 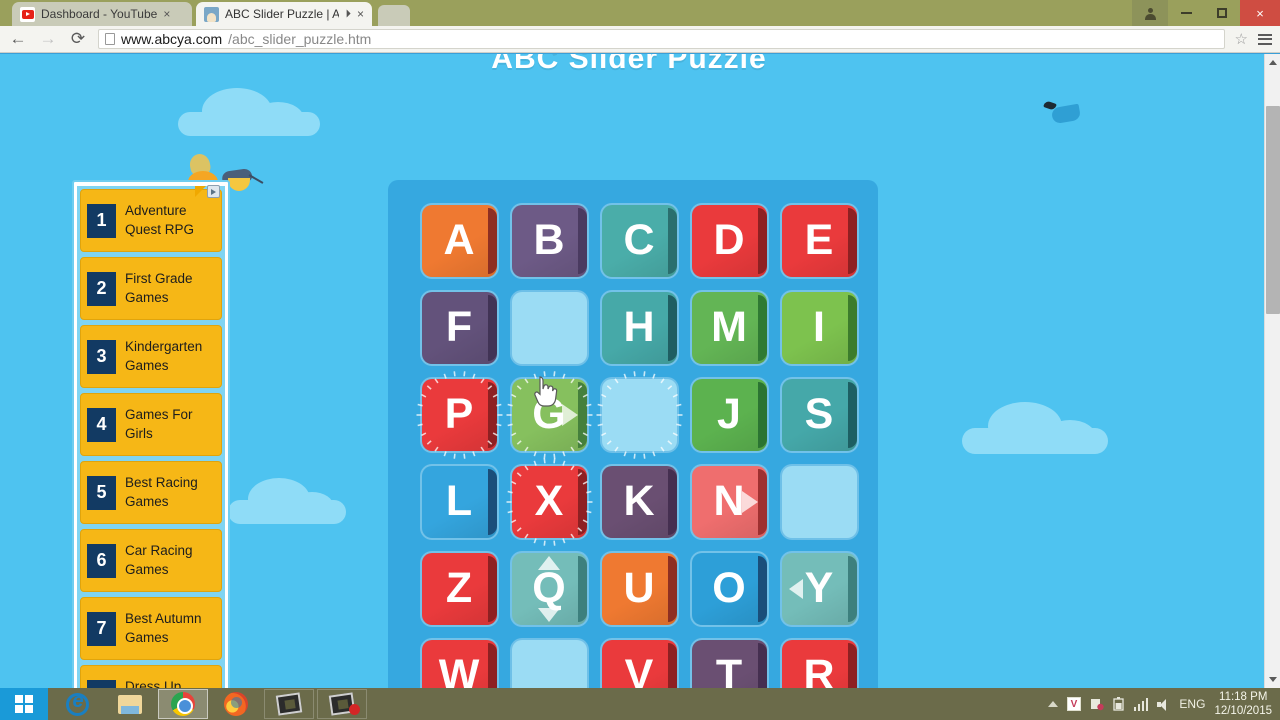 What do you see at coordinates (205, 192) in the screenshot?
I see `adchoices-icon` at bounding box center [205, 192].